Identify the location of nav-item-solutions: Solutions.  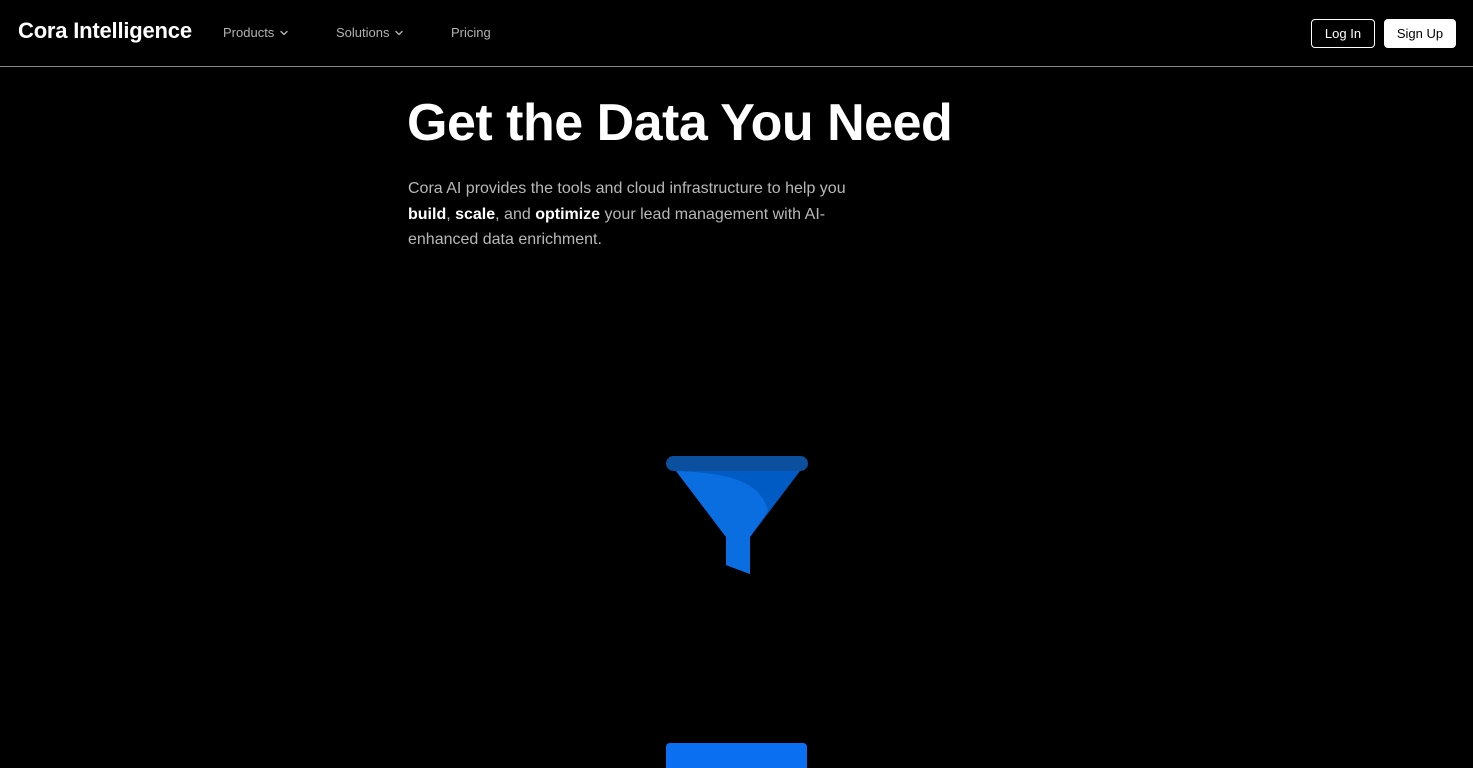
(370, 32).